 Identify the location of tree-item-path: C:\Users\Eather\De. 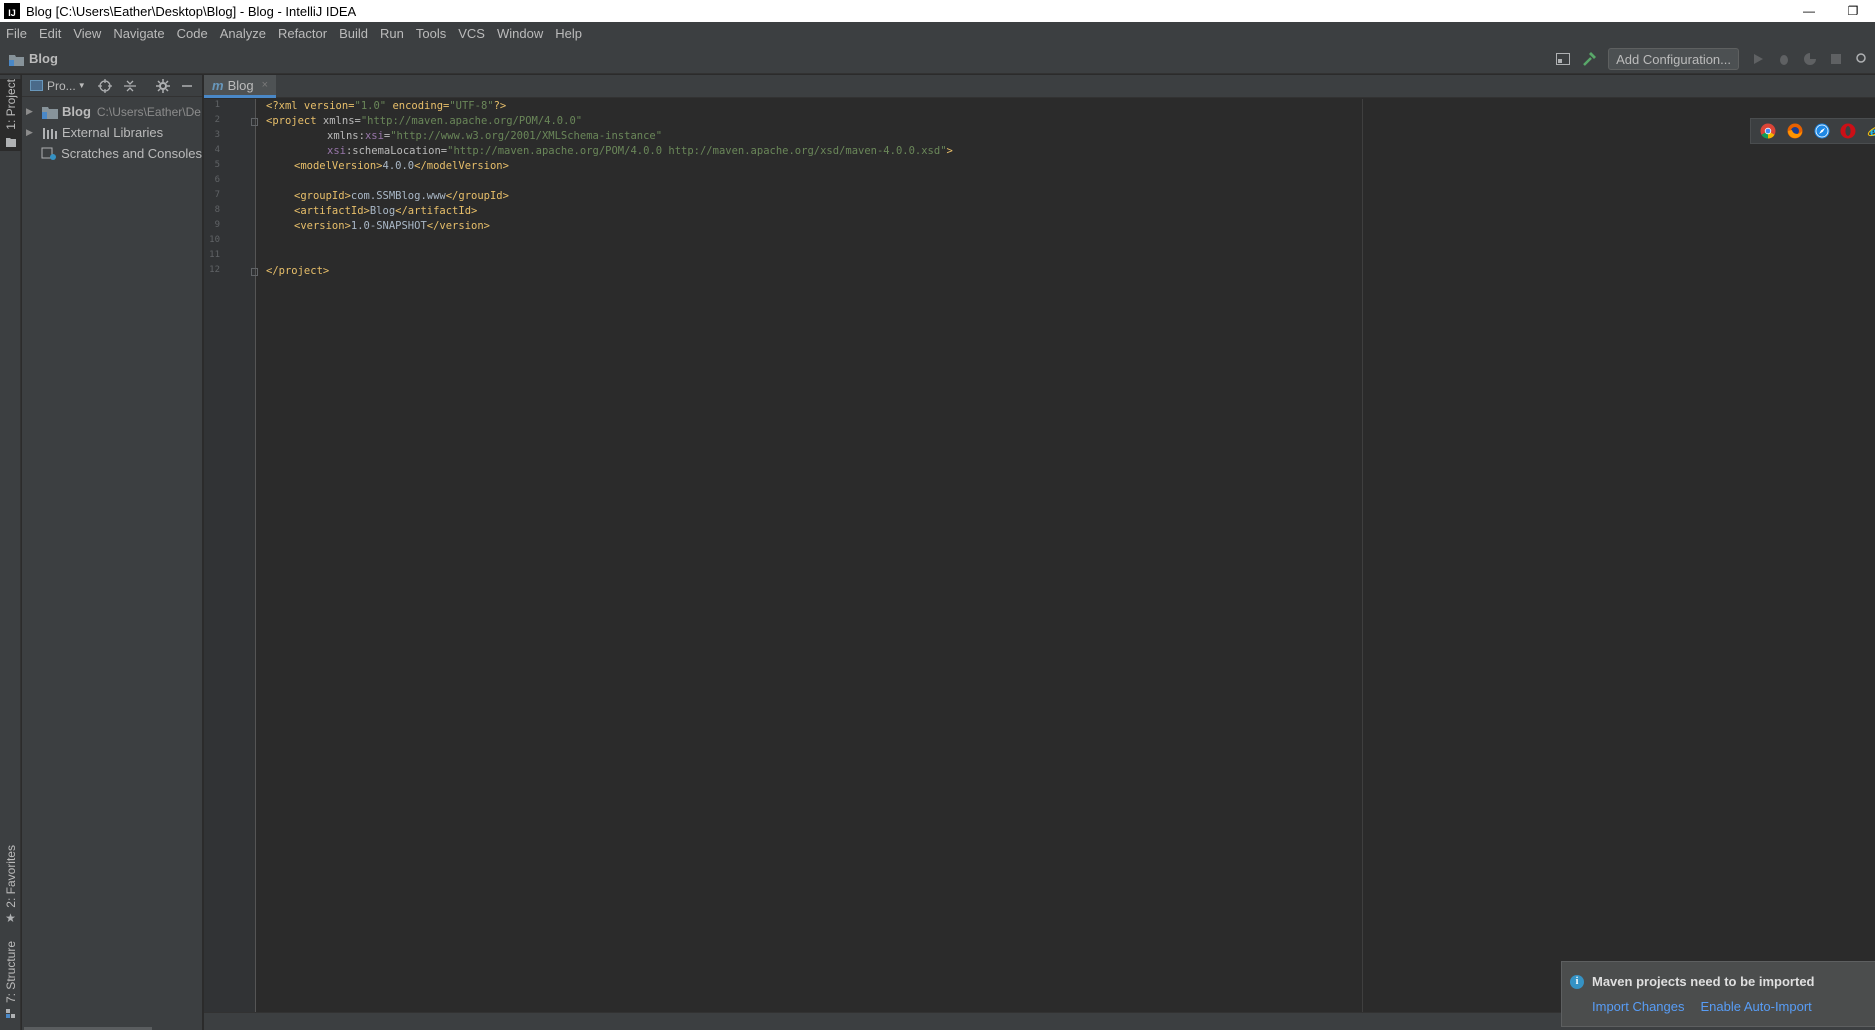
(148, 111).